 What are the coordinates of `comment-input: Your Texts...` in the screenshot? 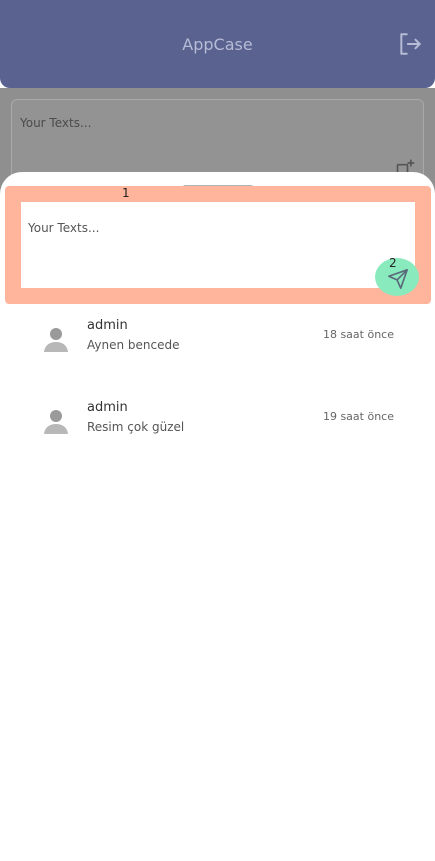 It's located at (218, 245).